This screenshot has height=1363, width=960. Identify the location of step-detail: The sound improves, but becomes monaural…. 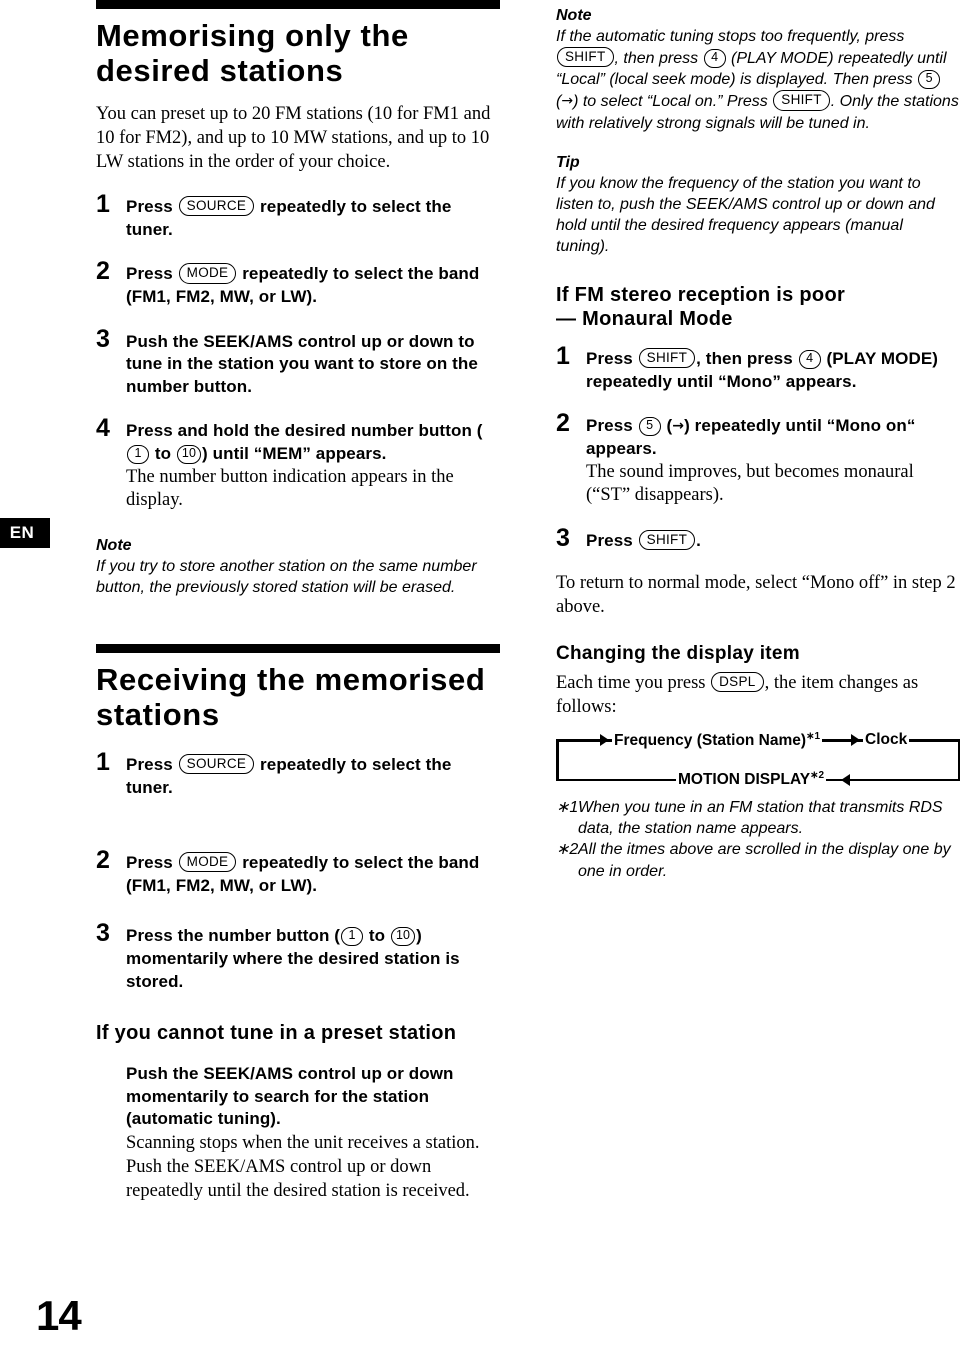
(750, 483).